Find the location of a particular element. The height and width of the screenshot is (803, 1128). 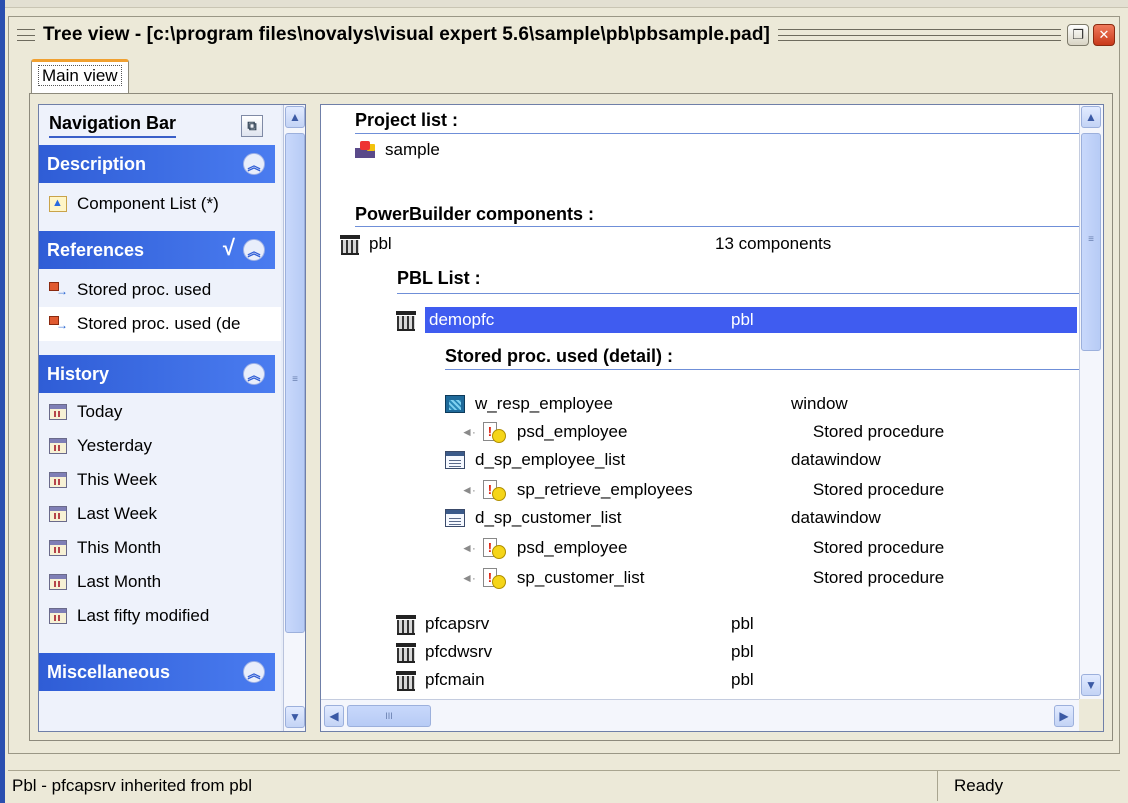

tree-item-psd-employee: ◄· psd_employee Stored procedure is located at coordinates (770, 432).